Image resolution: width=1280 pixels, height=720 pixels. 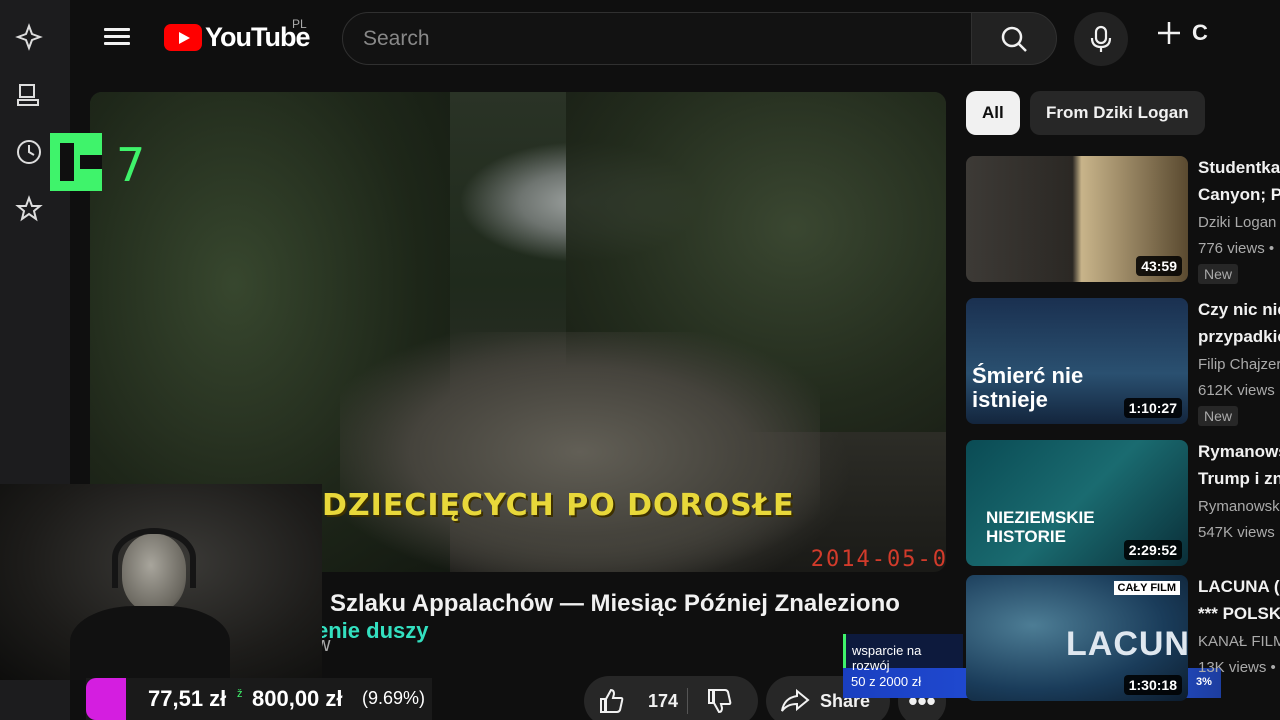 What do you see at coordinates (1146, 588) in the screenshot?
I see `thumbnail-badge: CAŁY FILM` at bounding box center [1146, 588].